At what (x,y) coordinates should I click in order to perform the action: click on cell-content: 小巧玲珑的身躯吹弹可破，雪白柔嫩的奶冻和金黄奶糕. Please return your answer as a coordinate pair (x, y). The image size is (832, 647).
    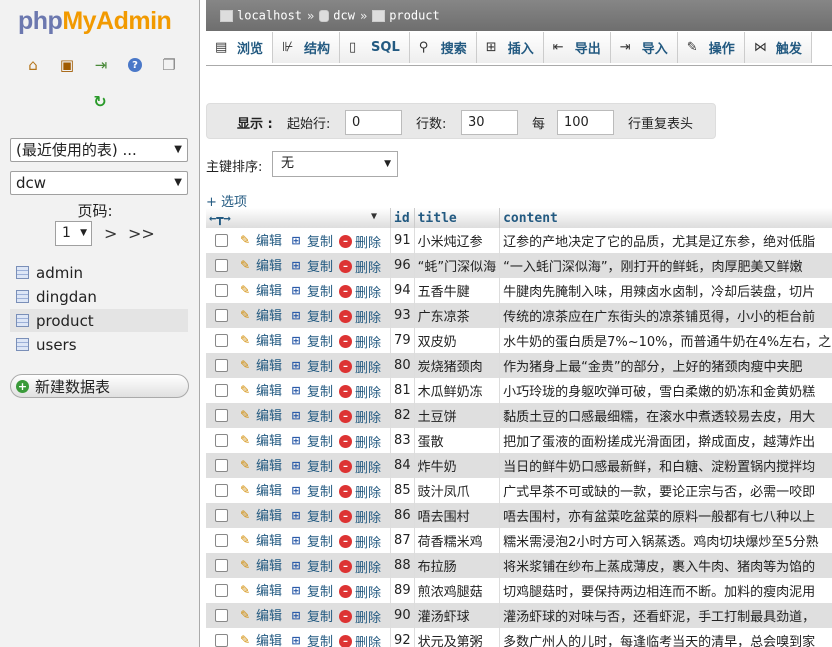
    Looking at the image, I should click on (665, 390).